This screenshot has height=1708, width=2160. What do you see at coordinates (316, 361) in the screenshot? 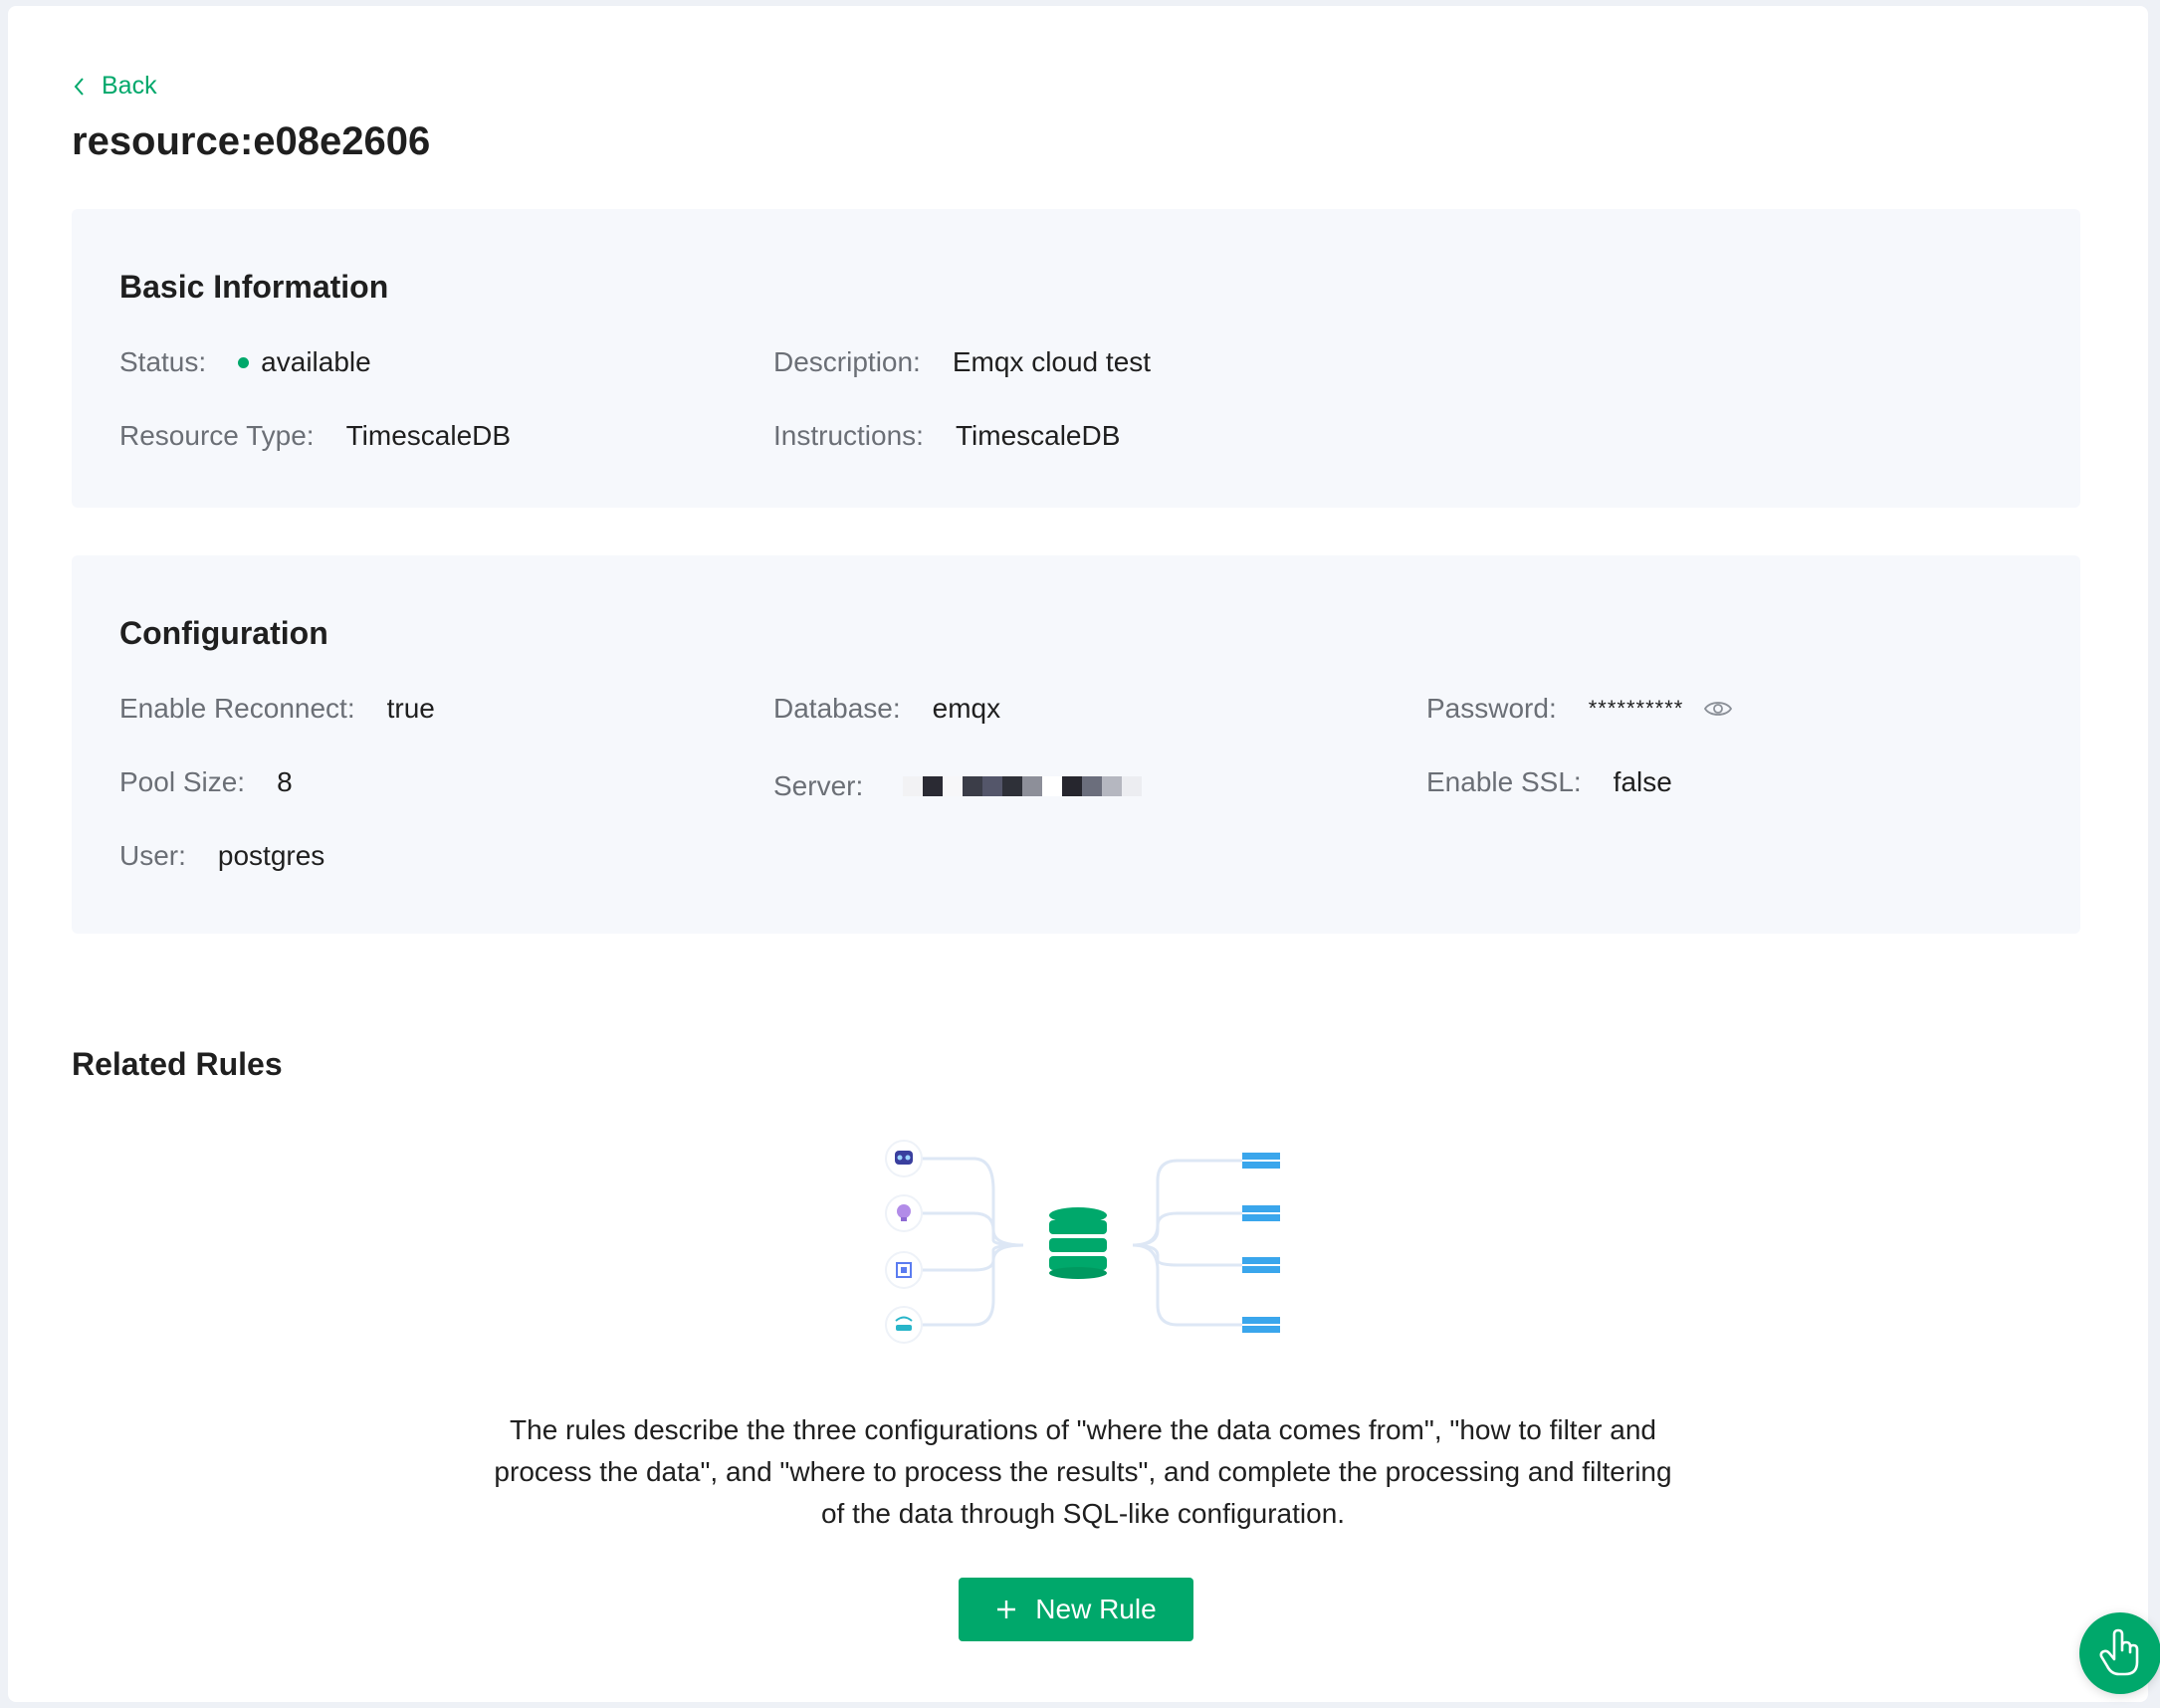
I see `status-value: available` at bounding box center [316, 361].